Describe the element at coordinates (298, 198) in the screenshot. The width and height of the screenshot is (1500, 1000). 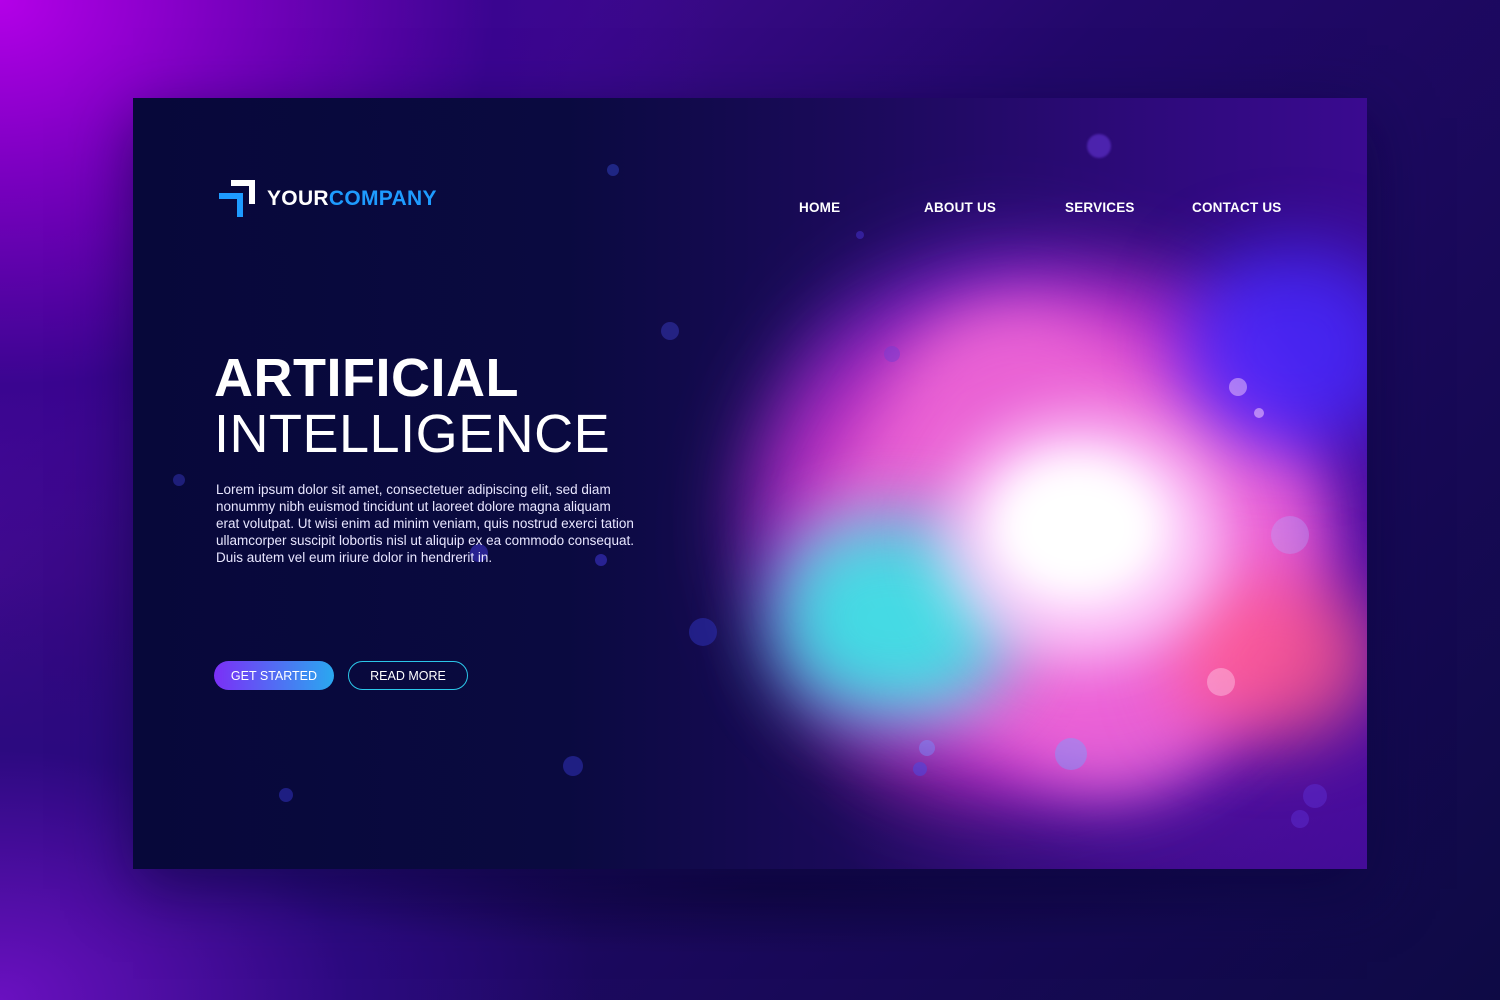
I see `company-name-part1: YOUR` at that location.